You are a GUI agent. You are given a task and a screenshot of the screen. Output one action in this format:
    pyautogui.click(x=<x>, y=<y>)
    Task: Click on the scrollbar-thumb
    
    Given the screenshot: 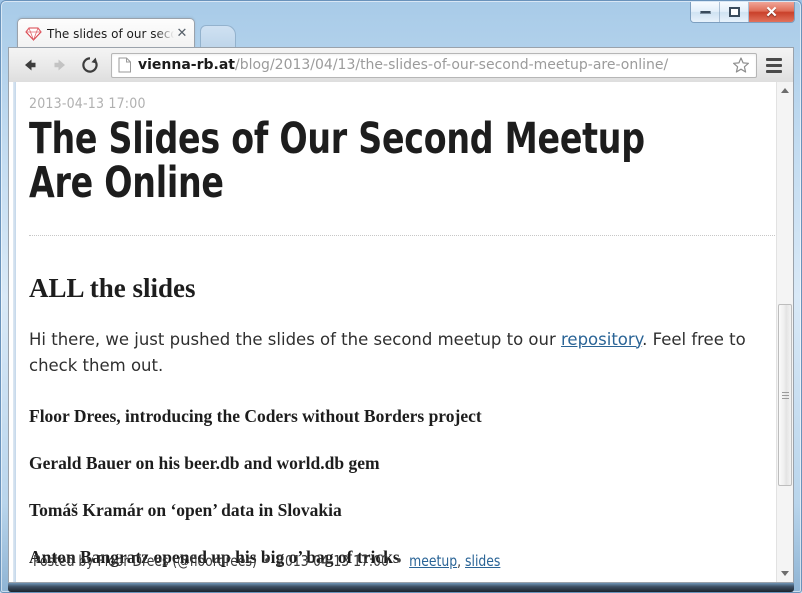 What is the action you would take?
    pyautogui.click(x=785, y=395)
    